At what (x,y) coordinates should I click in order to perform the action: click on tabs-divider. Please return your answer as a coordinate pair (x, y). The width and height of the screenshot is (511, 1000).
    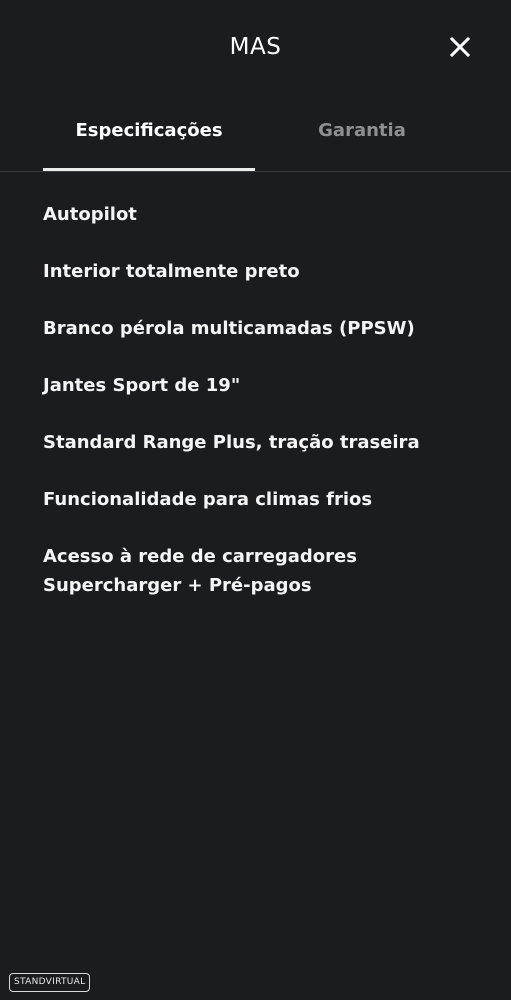
    Looking at the image, I should click on (255, 171).